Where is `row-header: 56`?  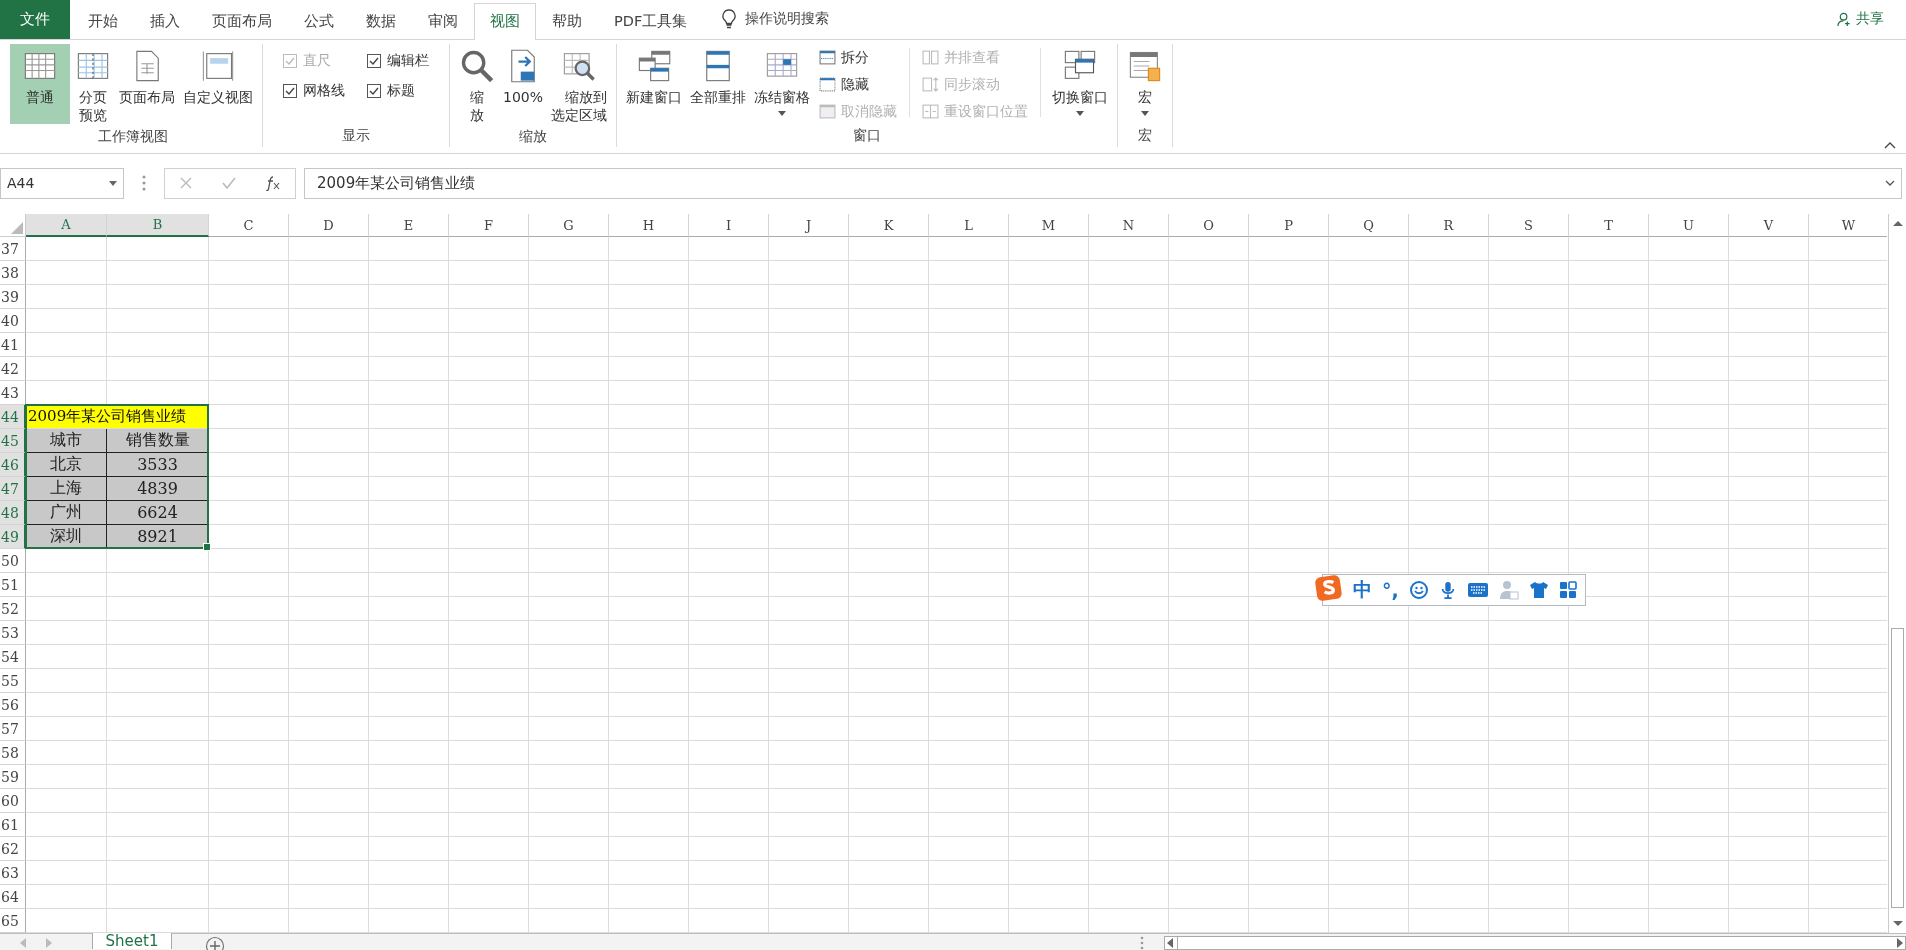 row-header: 56 is located at coordinates (13, 705).